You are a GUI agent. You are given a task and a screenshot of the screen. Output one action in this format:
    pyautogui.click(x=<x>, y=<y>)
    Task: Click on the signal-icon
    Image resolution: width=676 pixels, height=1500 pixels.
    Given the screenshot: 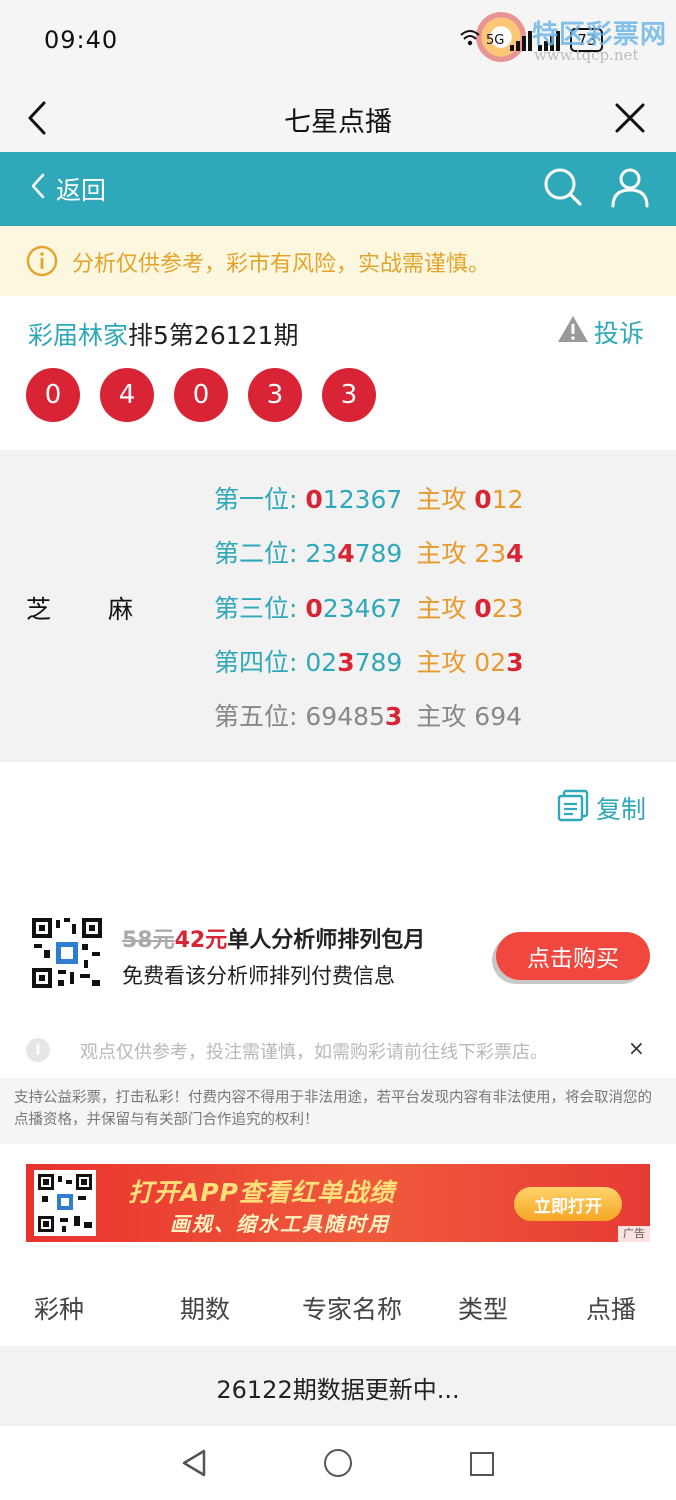 What is the action you would take?
    pyautogui.click(x=521, y=40)
    